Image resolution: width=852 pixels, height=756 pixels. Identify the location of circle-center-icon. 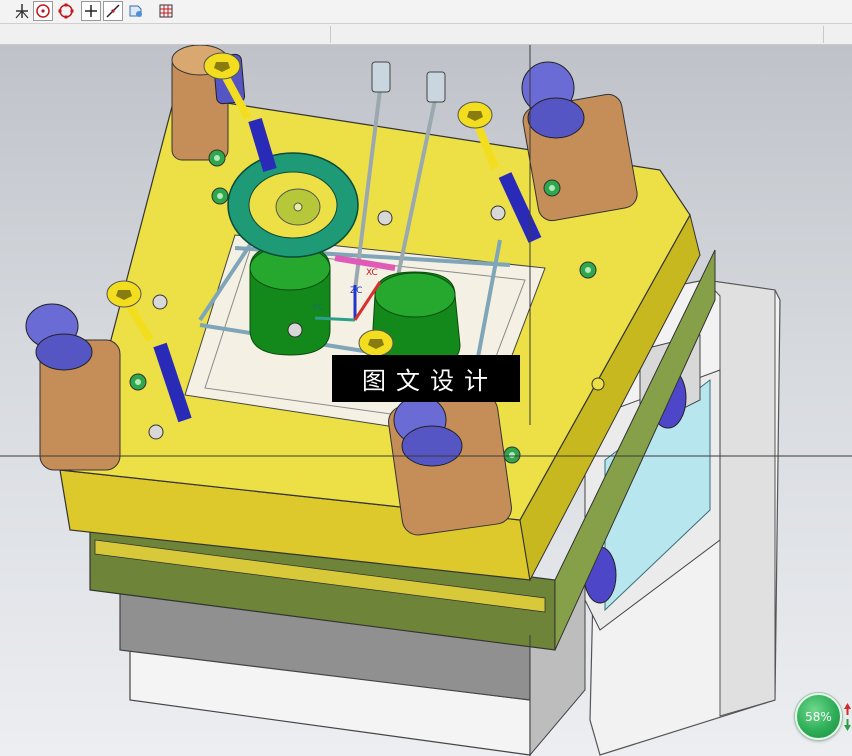
(43, 11).